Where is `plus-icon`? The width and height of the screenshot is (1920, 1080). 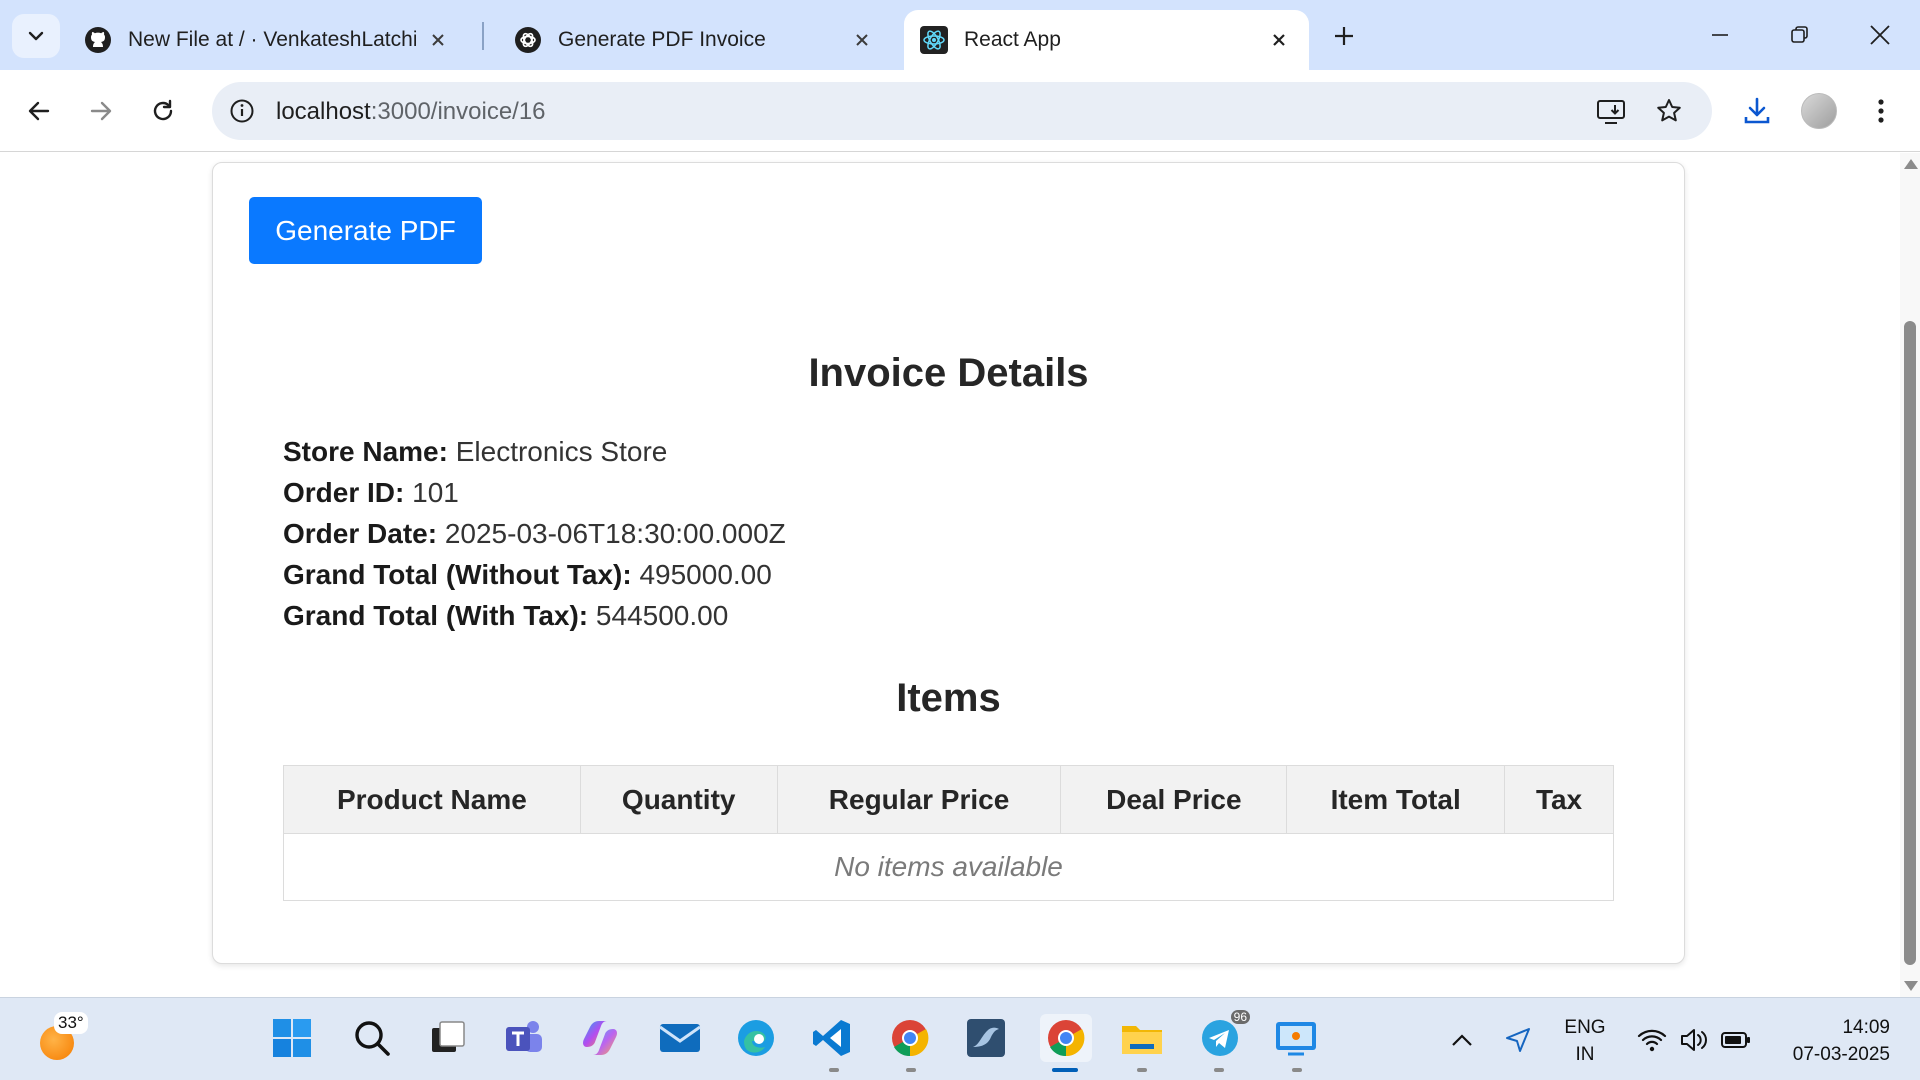
plus-icon is located at coordinates (1344, 36).